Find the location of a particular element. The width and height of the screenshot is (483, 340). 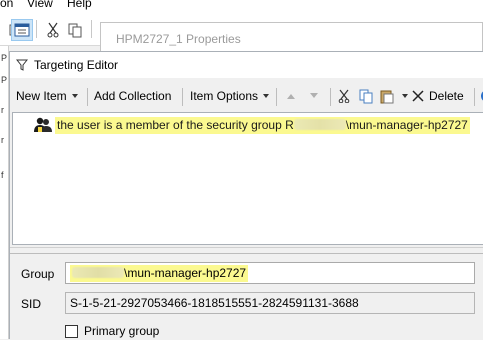

mmc-menubar: on View Help is located at coordinates (241, 6).